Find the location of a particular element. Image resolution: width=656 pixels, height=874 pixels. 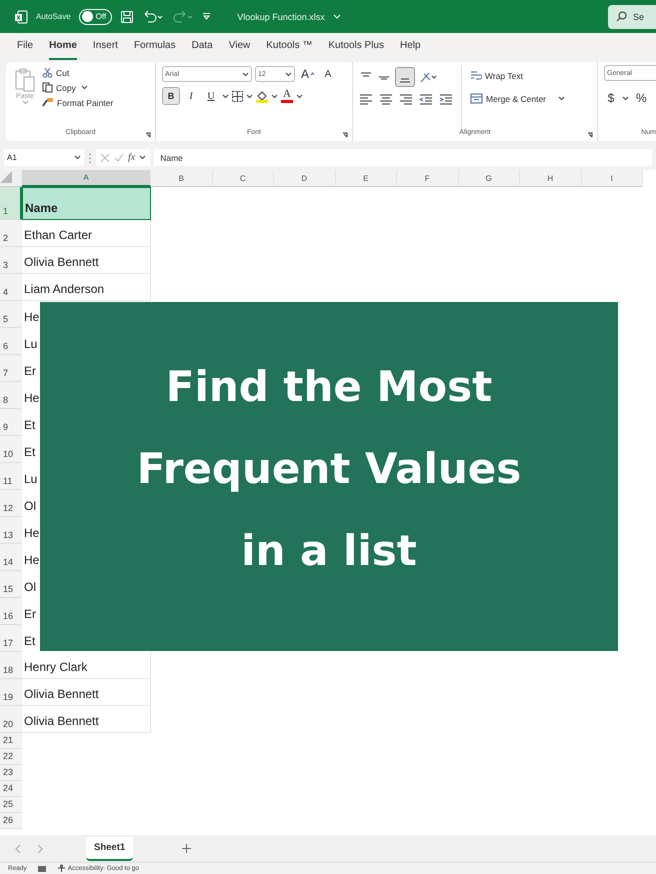

menu-tab: Help is located at coordinates (414, 46).